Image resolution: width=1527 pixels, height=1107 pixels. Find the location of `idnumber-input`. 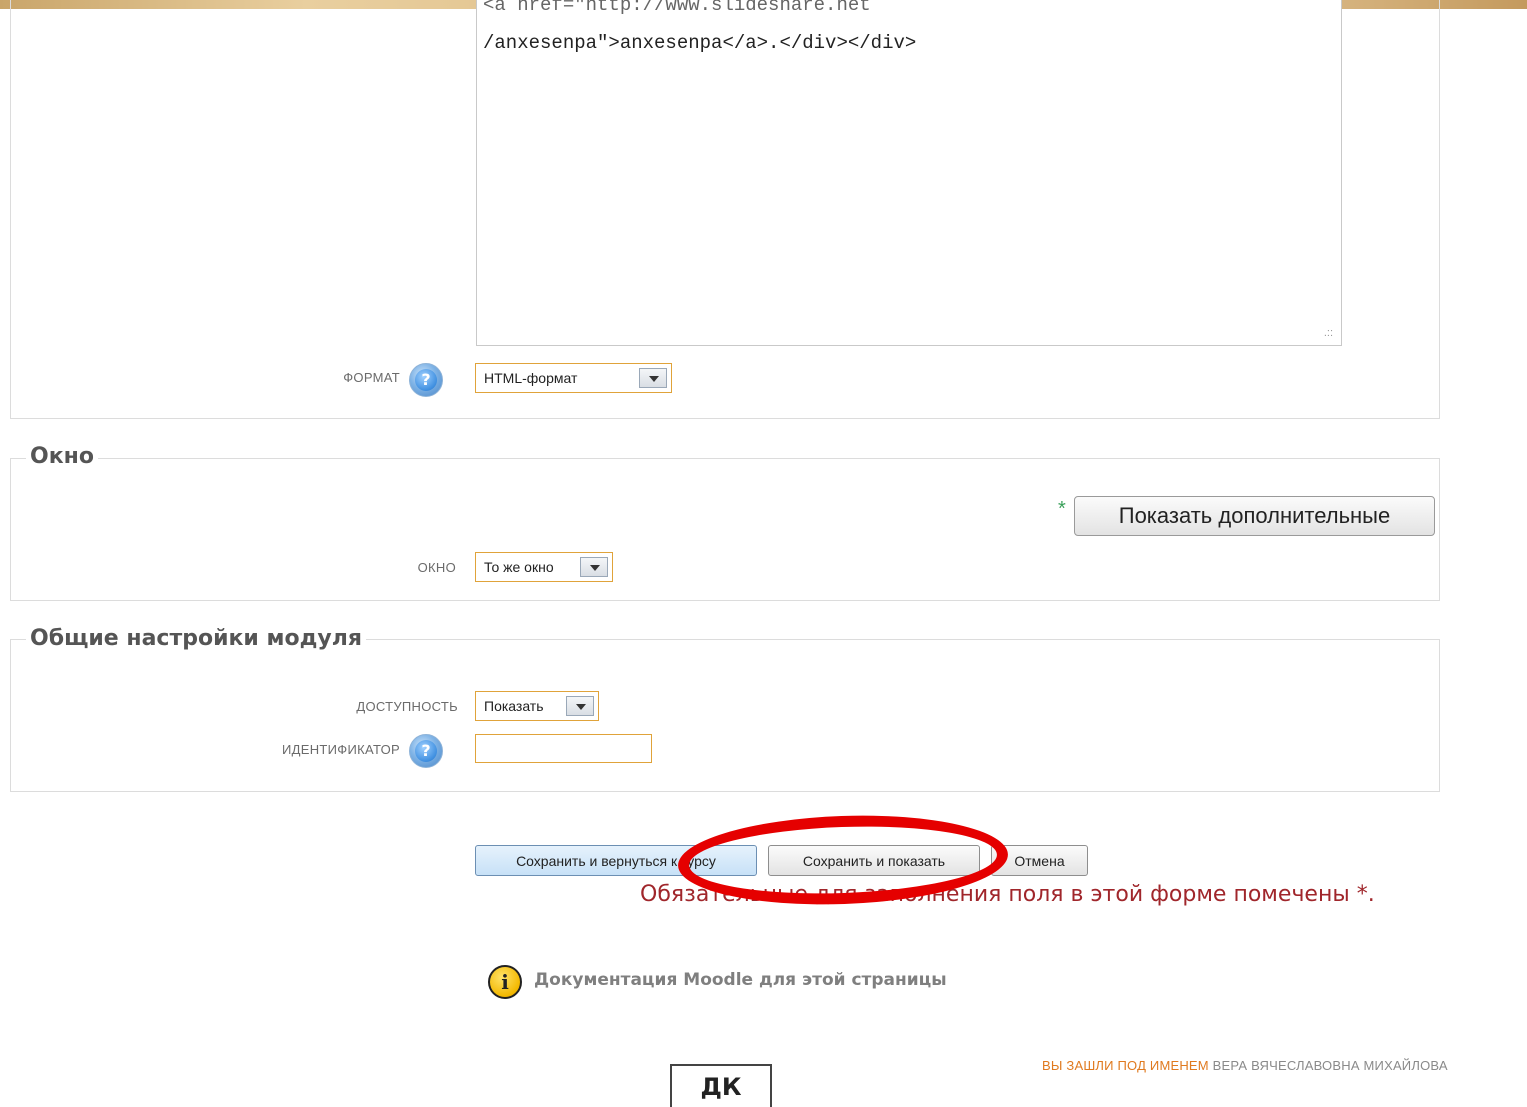

idnumber-input is located at coordinates (563, 748).